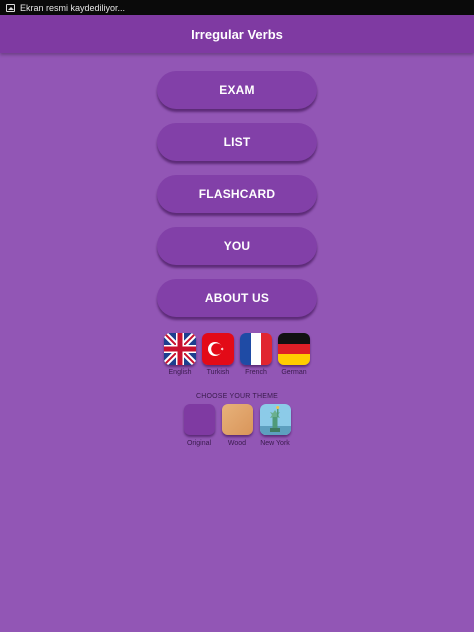 This screenshot has height=632, width=474. What do you see at coordinates (237, 443) in the screenshot?
I see `theme-label: Wood` at bounding box center [237, 443].